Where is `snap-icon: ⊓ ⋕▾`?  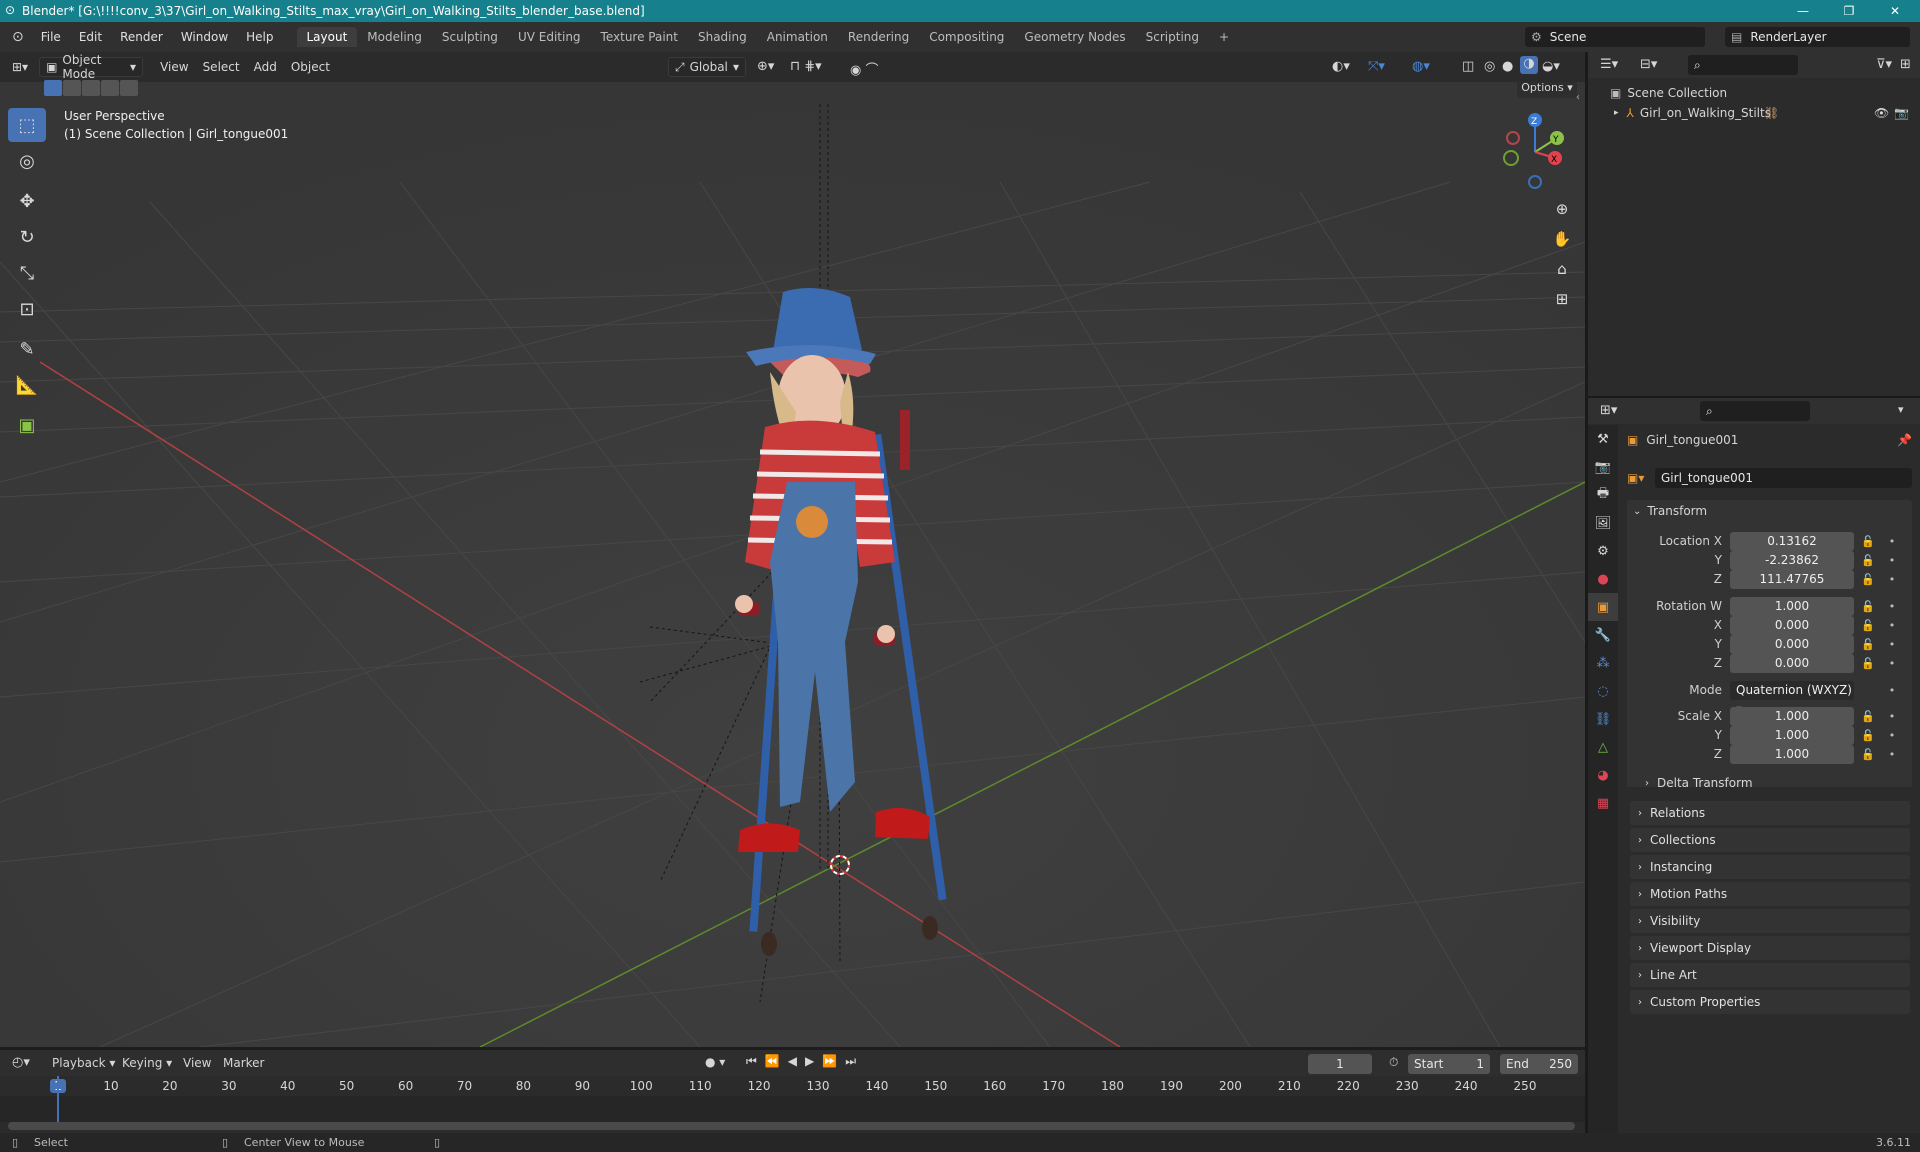 snap-icon: ⊓ ⋕▾ is located at coordinates (806, 66).